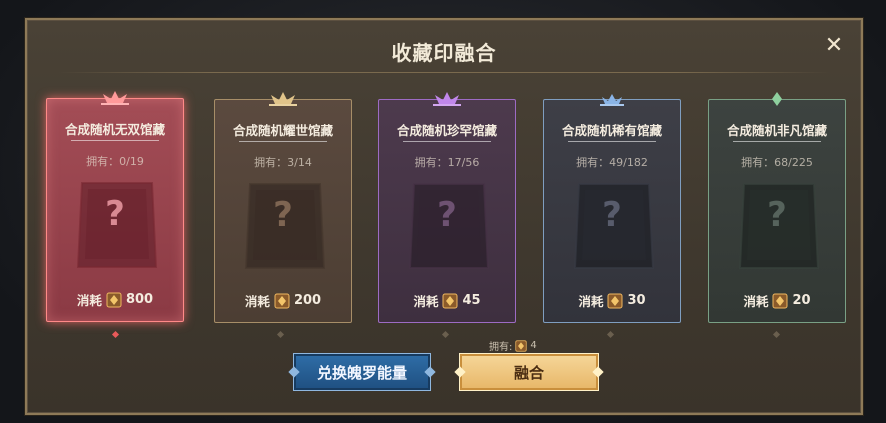 This screenshot has height=423, width=886. Describe the element at coordinates (776, 130) in the screenshot. I see `card-title: 合成随机非凡馆藏` at that location.